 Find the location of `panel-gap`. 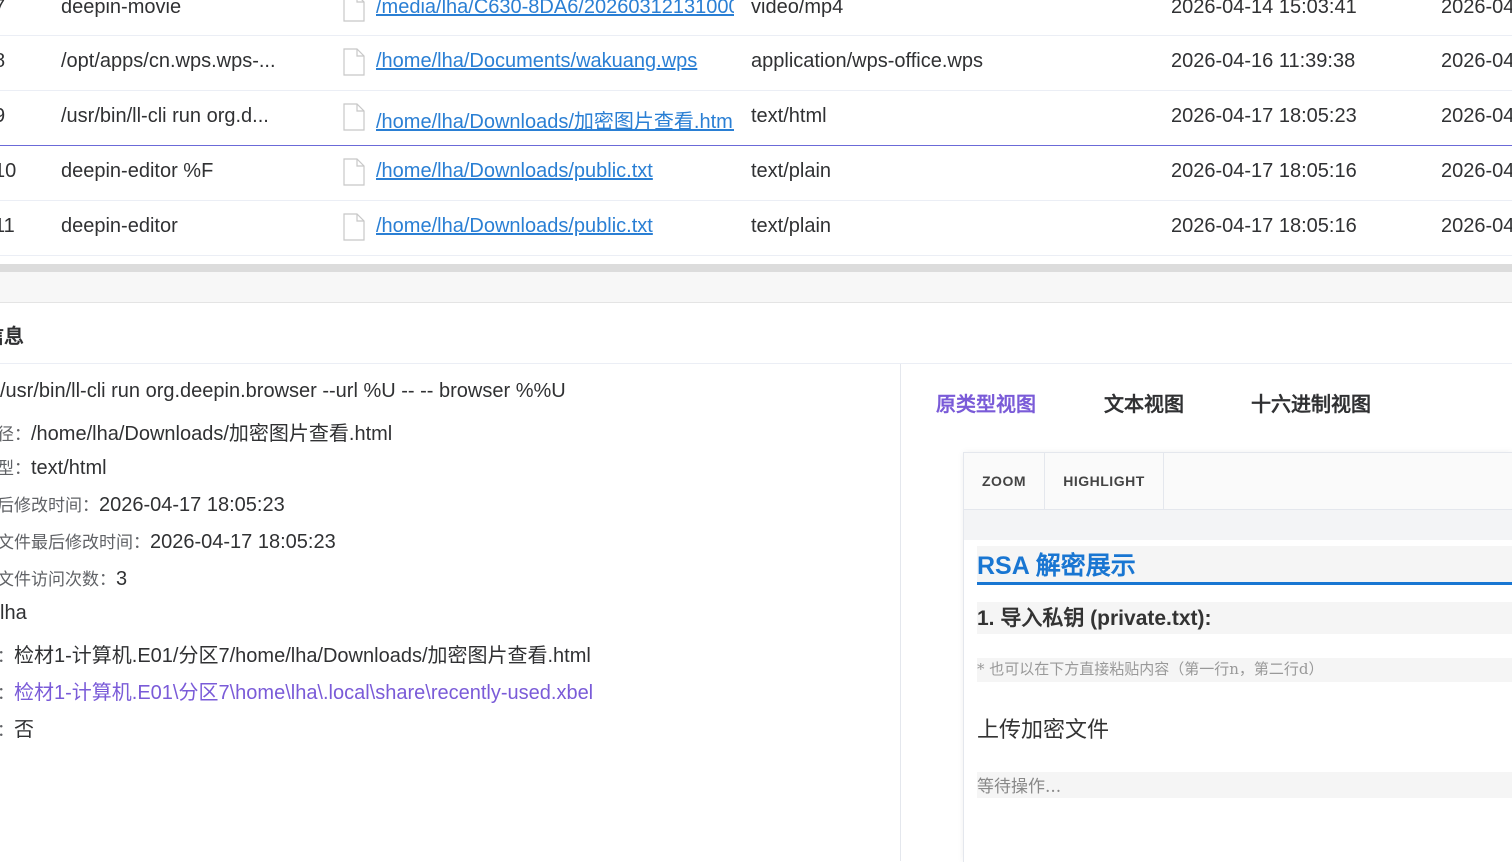

panel-gap is located at coordinates (756, 287).